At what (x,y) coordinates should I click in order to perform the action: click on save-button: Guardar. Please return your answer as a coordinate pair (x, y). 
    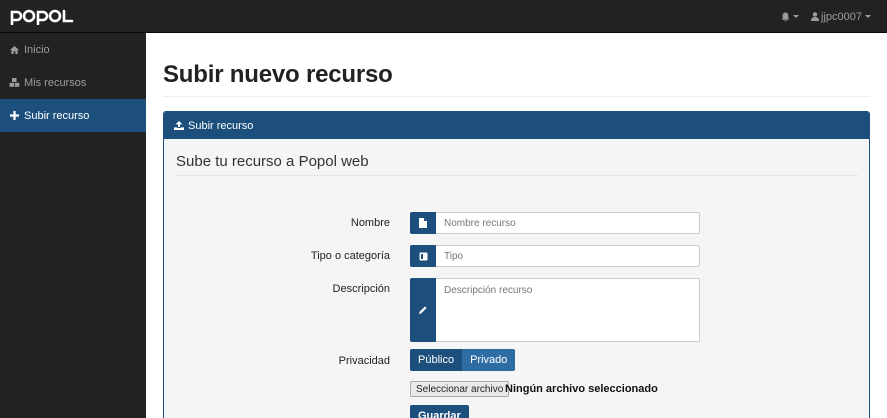
    Looking at the image, I should click on (439, 411).